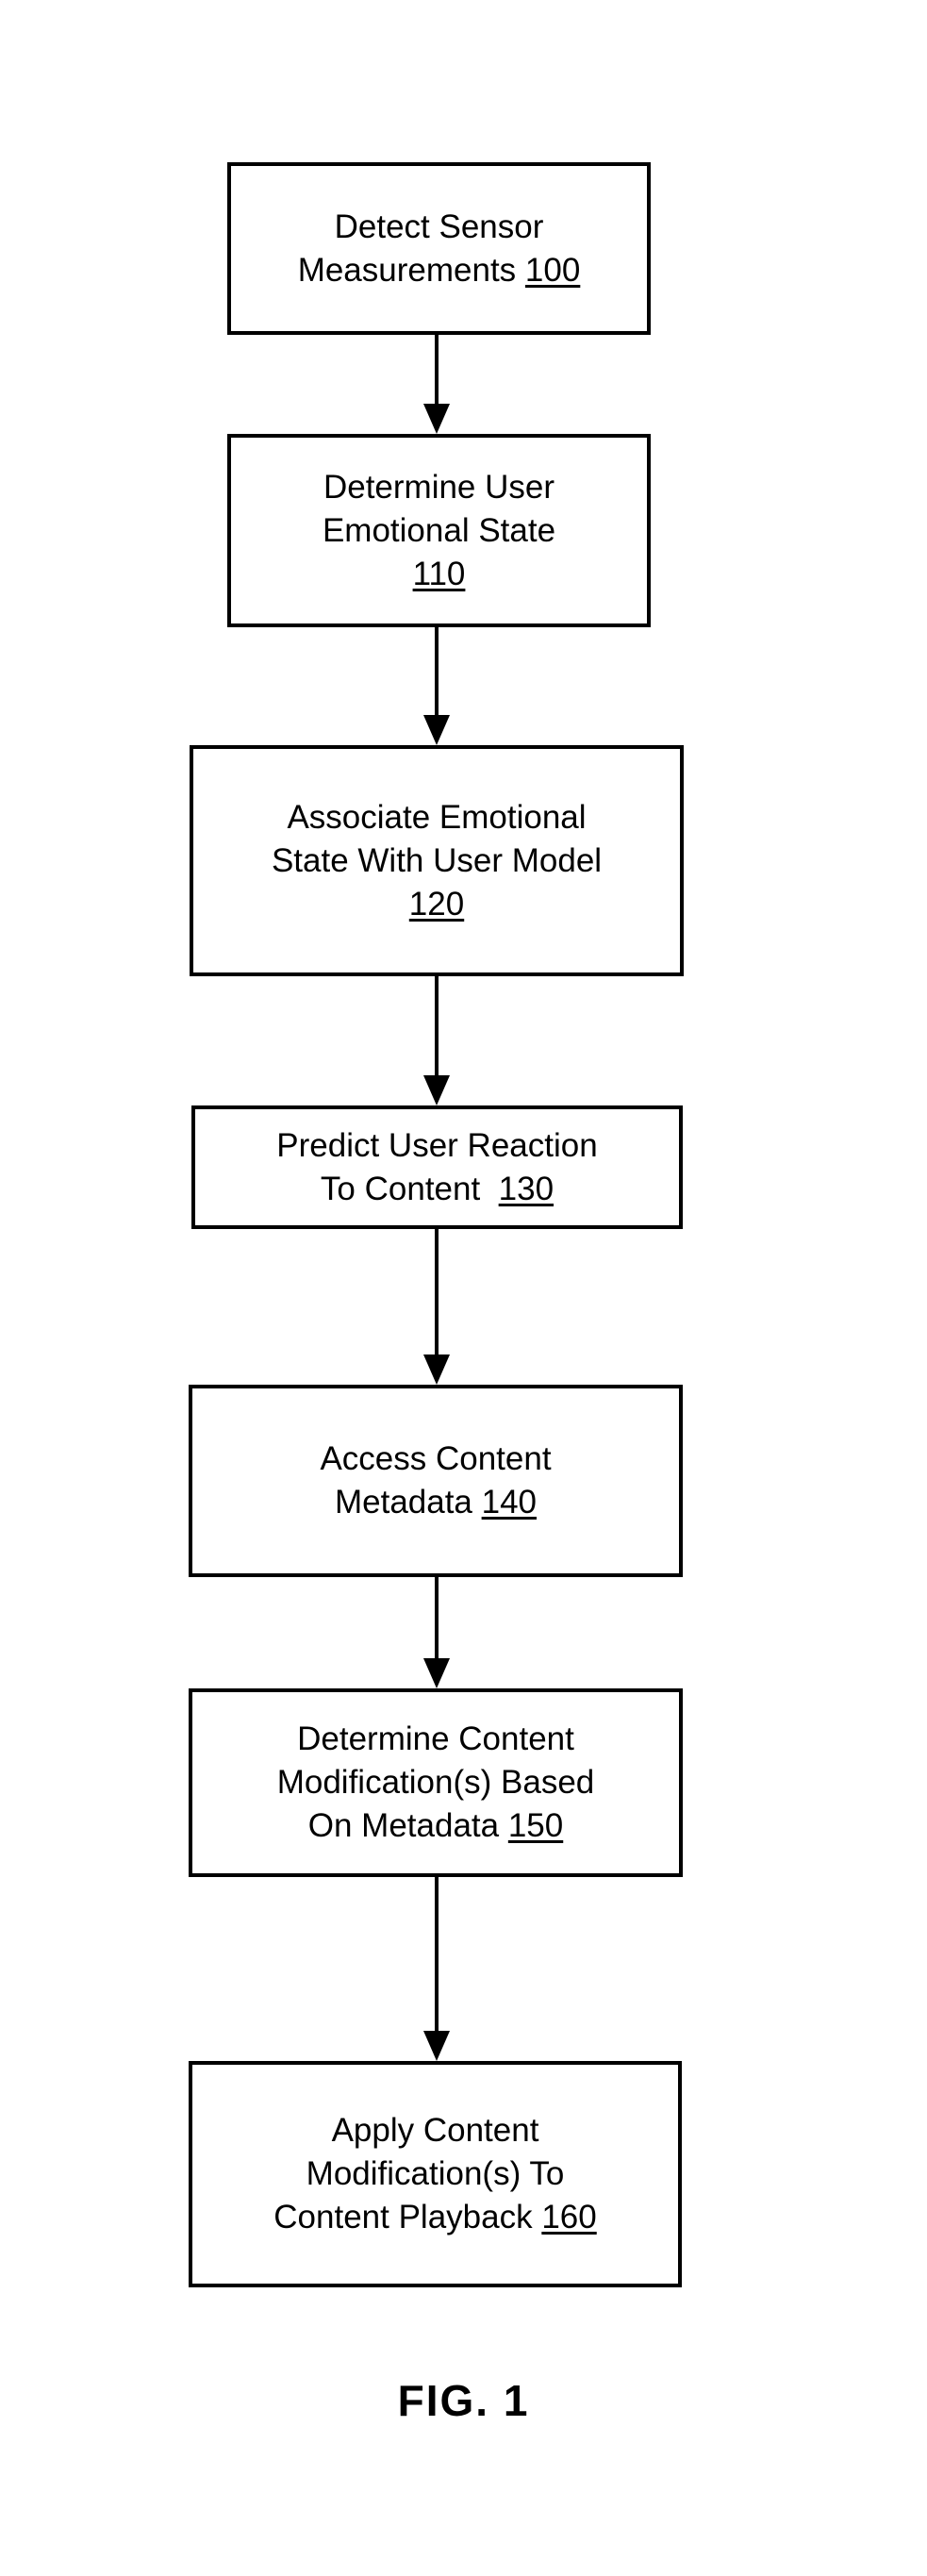 The height and width of the screenshot is (2576, 927). What do you see at coordinates (569, 2217) in the screenshot?
I see `reference-numeral-160: 160` at bounding box center [569, 2217].